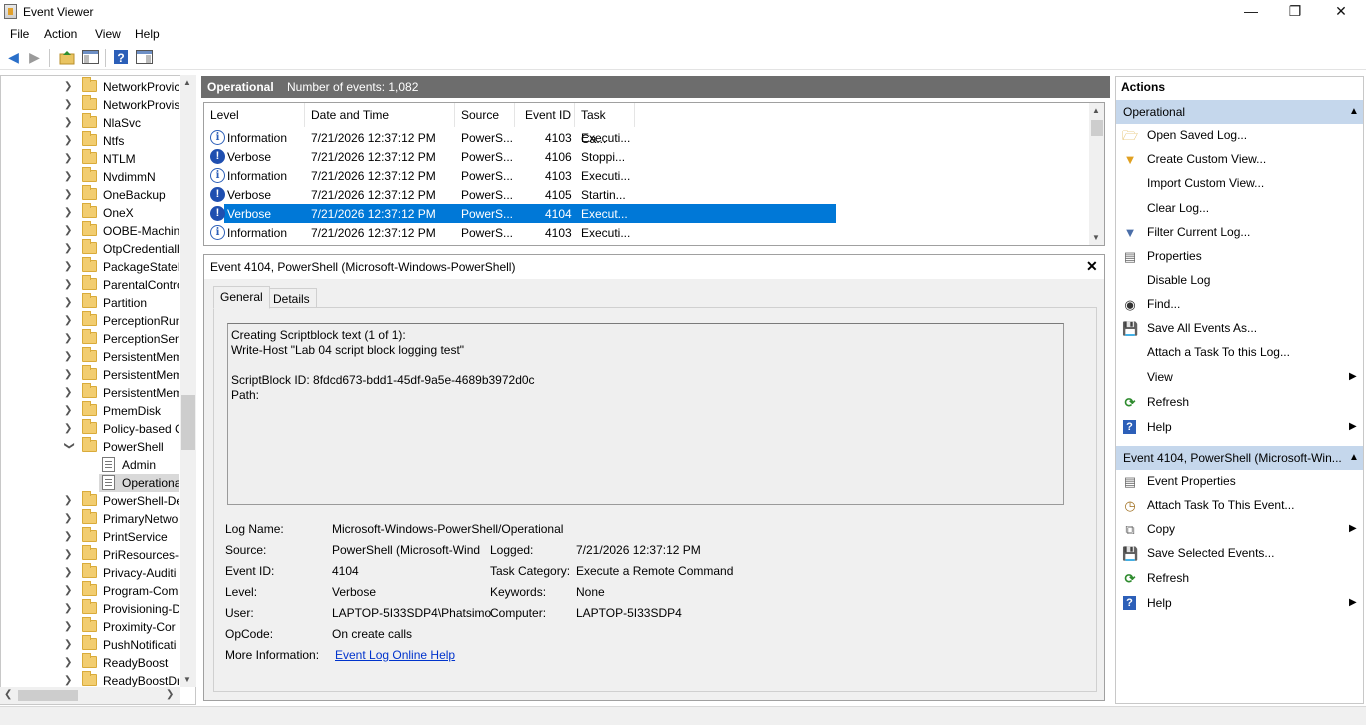  I want to click on tree-item: ❯ OtpCredentiall, so click(92, 248).